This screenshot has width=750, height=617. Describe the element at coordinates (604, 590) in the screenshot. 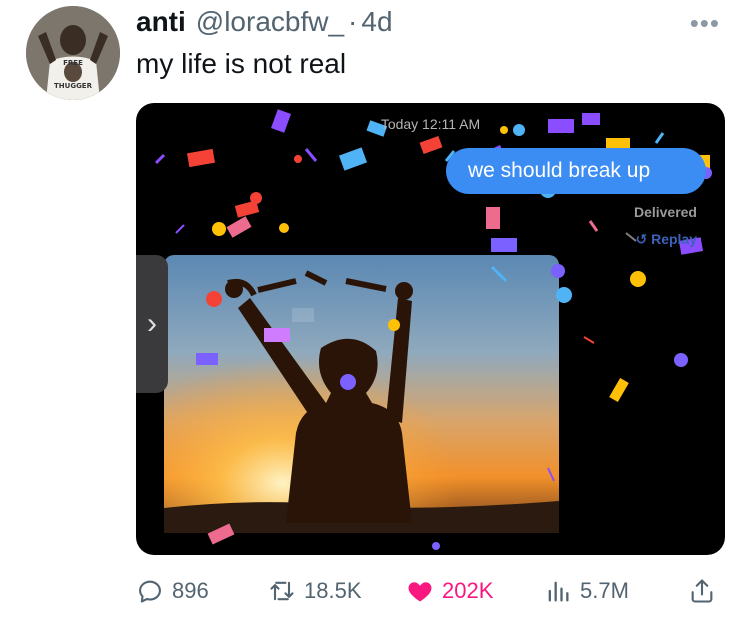

I see `views-count: 5.7M` at that location.